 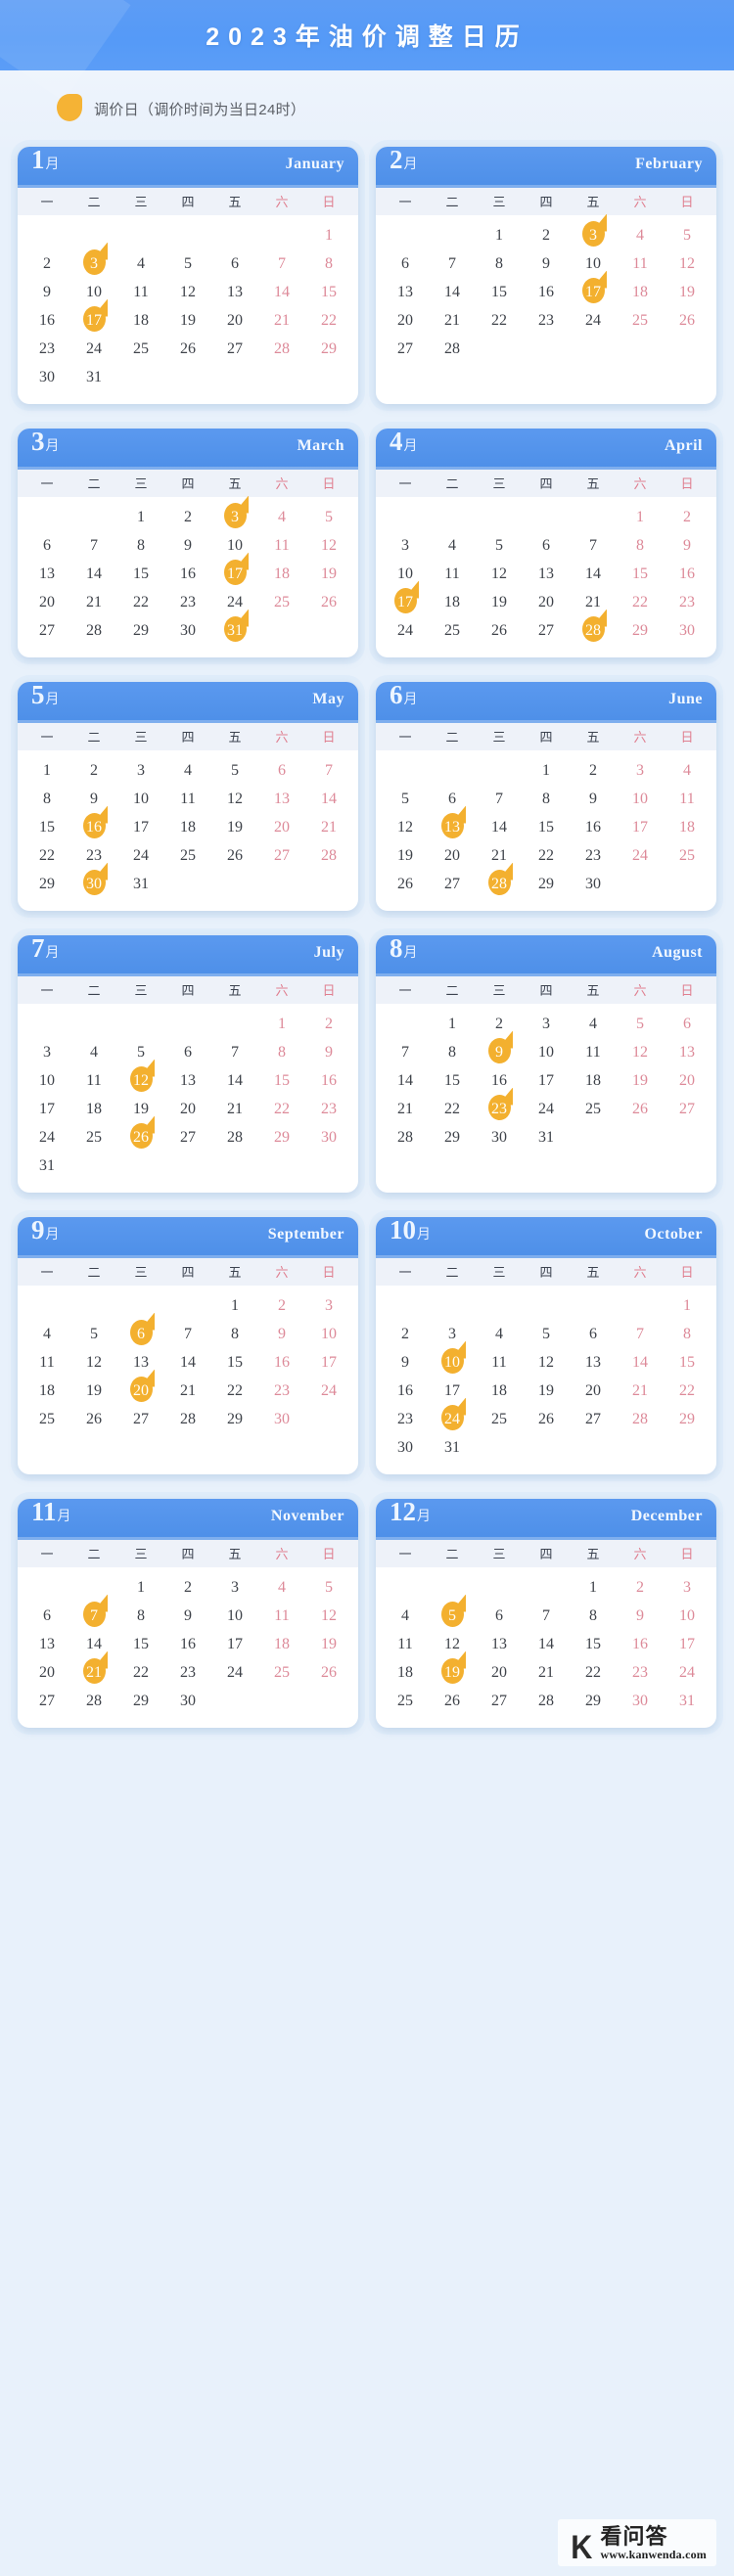 What do you see at coordinates (453, 1671) in the screenshot?
I see `day-cell-price-adjustment: 19` at bounding box center [453, 1671].